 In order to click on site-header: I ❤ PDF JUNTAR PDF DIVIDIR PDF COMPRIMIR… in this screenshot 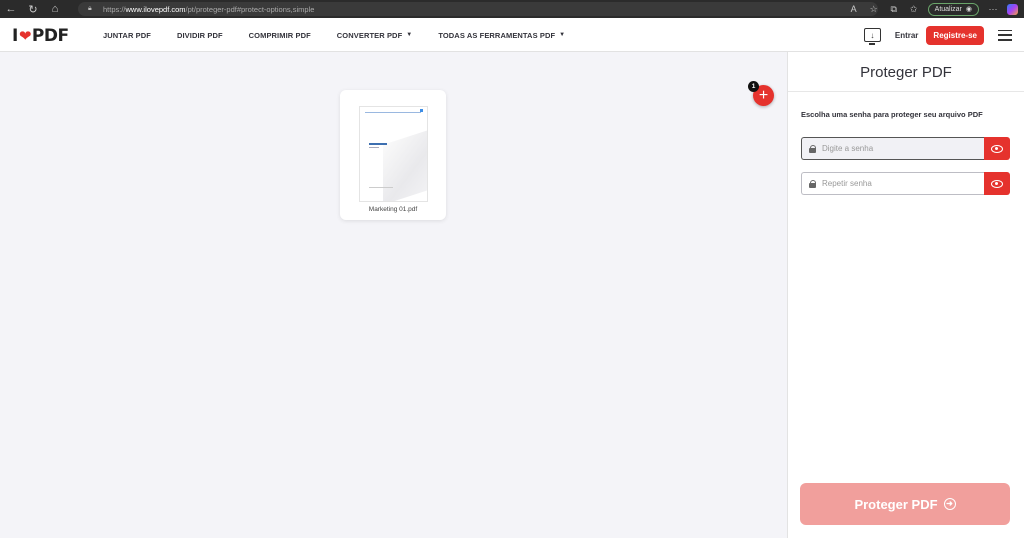, I will do `click(512, 35)`.